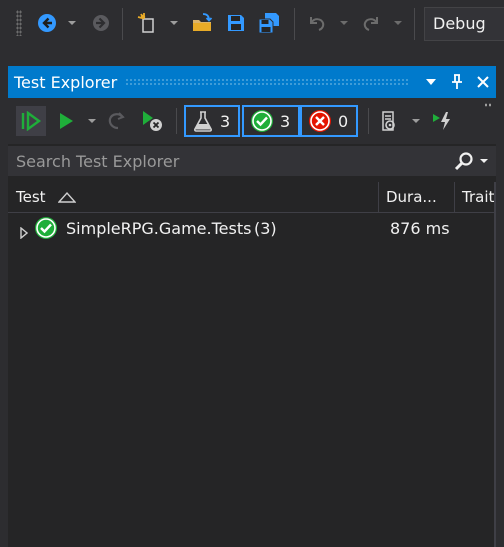  Describe the element at coordinates (371, 23) in the screenshot. I see `redo-icon` at that location.